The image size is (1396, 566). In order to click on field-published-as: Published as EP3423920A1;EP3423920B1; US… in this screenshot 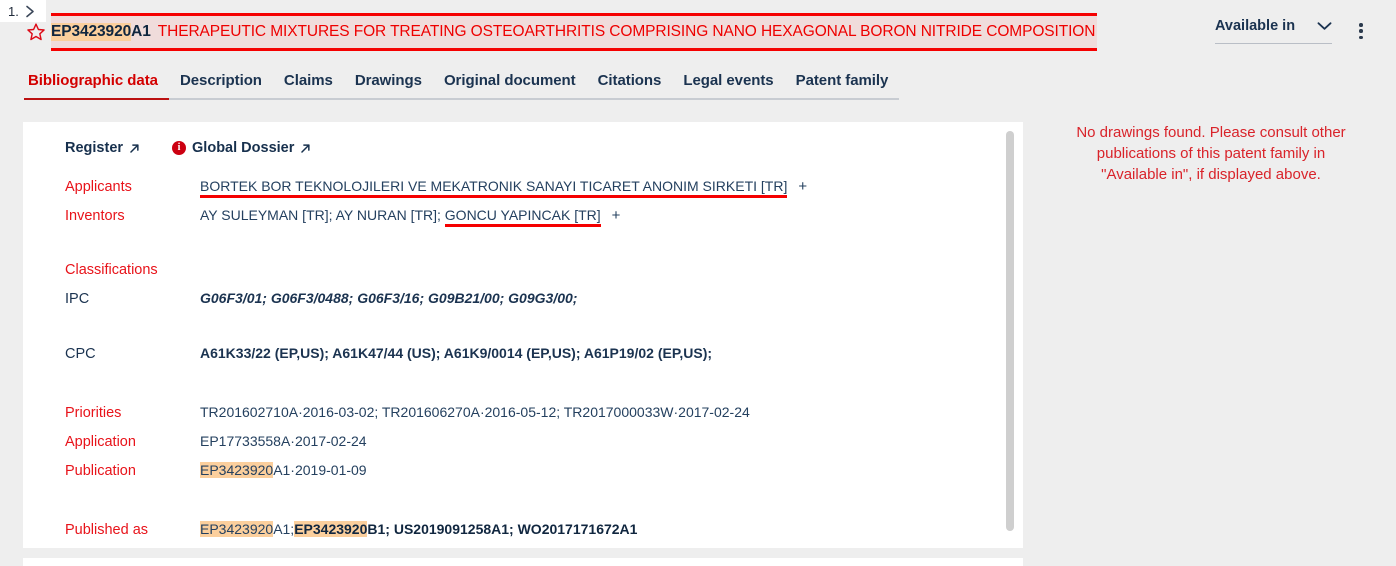, I will do `click(523, 529)`.